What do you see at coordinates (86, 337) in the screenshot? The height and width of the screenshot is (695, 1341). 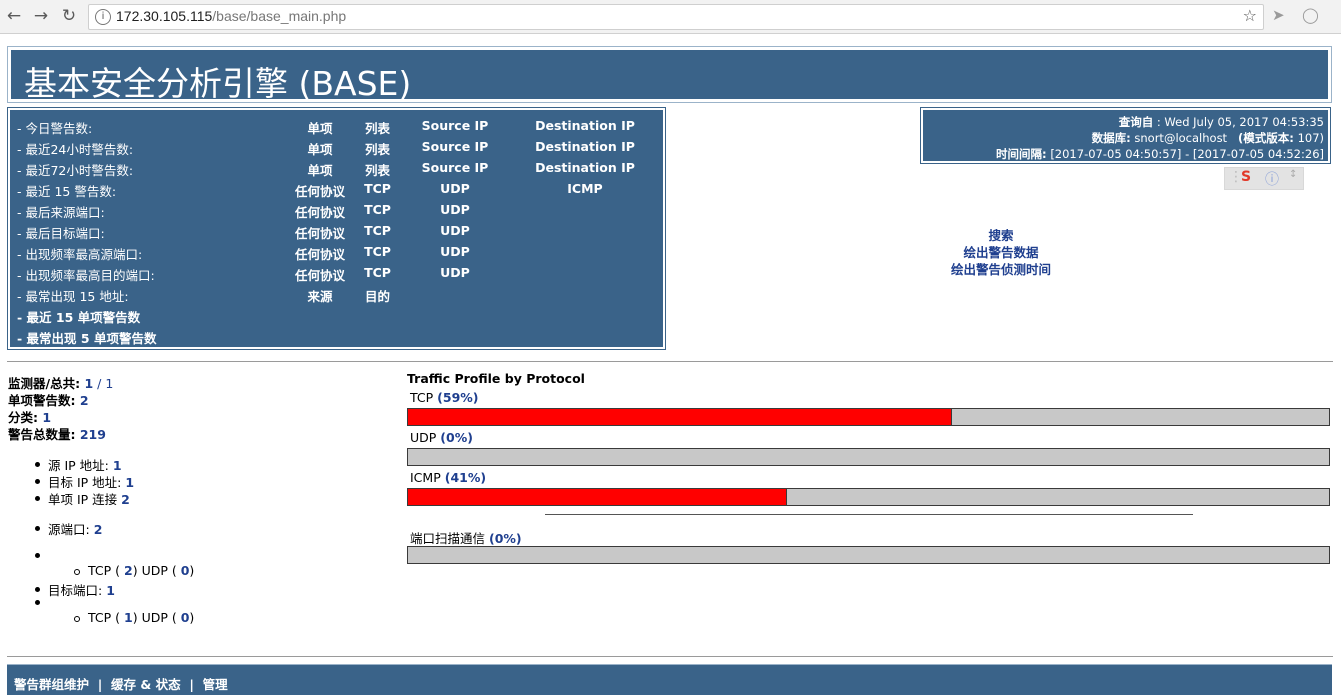 I see `menu-row-label: - 最常出现 5 单项警告数` at bounding box center [86, 337].